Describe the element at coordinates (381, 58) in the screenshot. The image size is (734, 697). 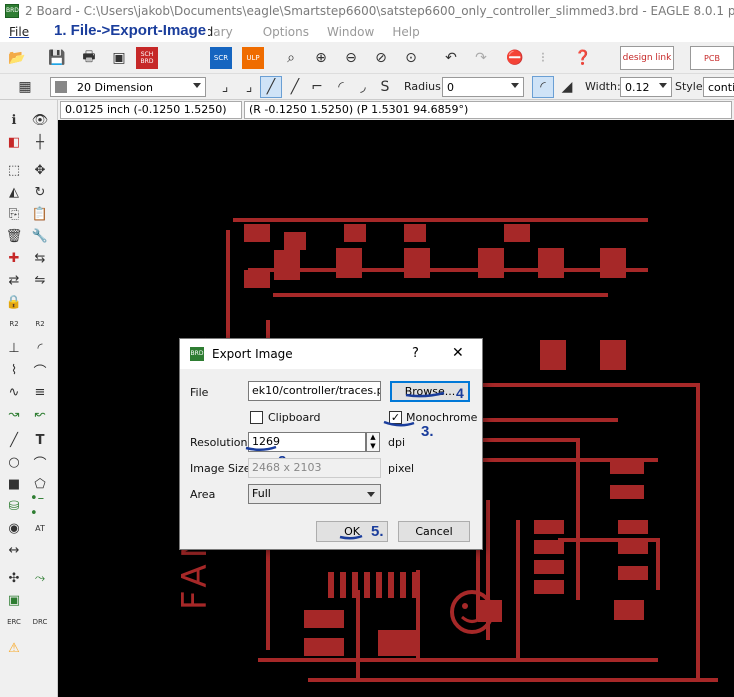
I see `zoom-redraw-icon: ⊘` at that location.